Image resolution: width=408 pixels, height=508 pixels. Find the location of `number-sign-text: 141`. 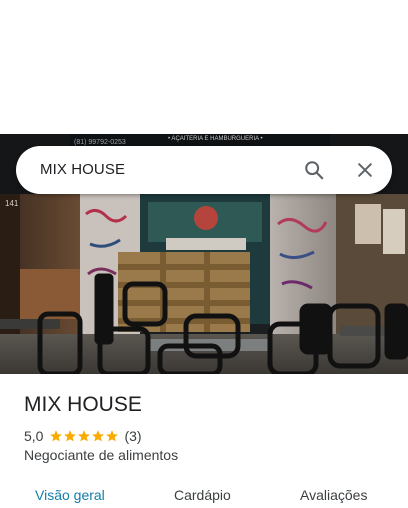

number-sign-text: 141 is located at coordinates (12, 203).